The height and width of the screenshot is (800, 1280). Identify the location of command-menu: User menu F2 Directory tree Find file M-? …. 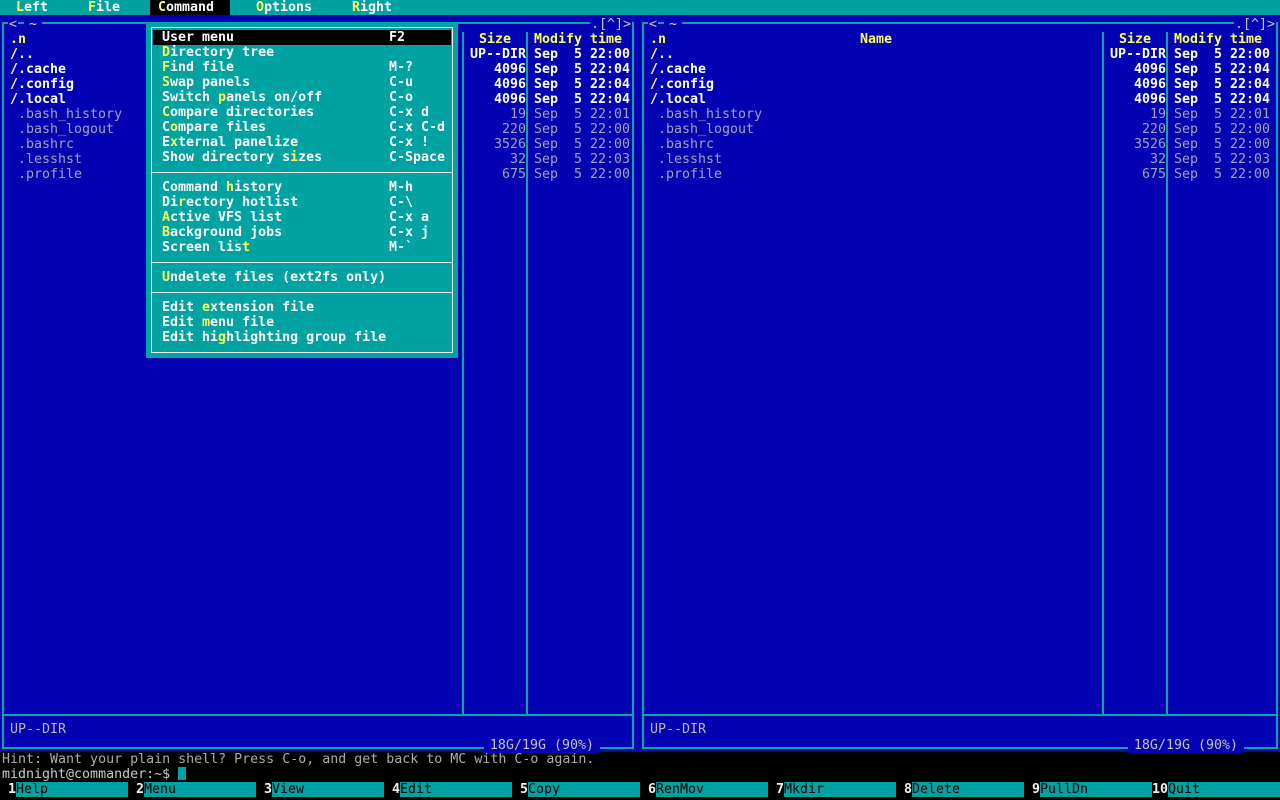
(302, 190).